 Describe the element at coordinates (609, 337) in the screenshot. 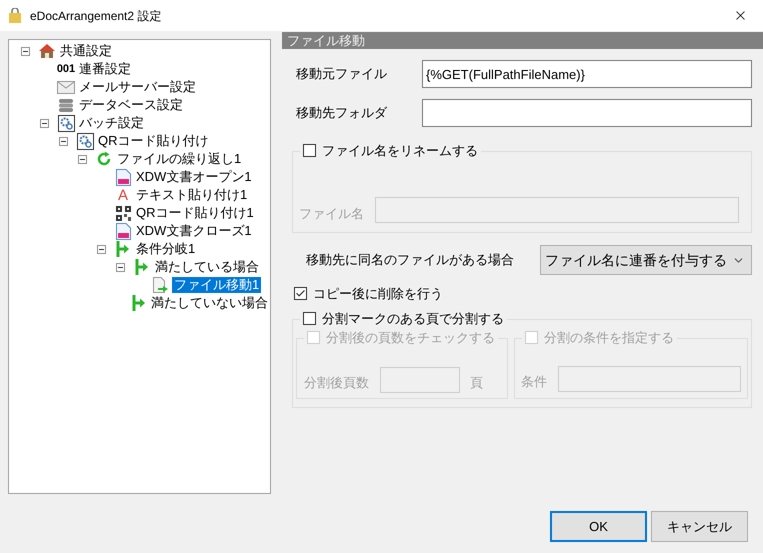

I see `checkbox-label: 分割の条件を指定する` at that location.